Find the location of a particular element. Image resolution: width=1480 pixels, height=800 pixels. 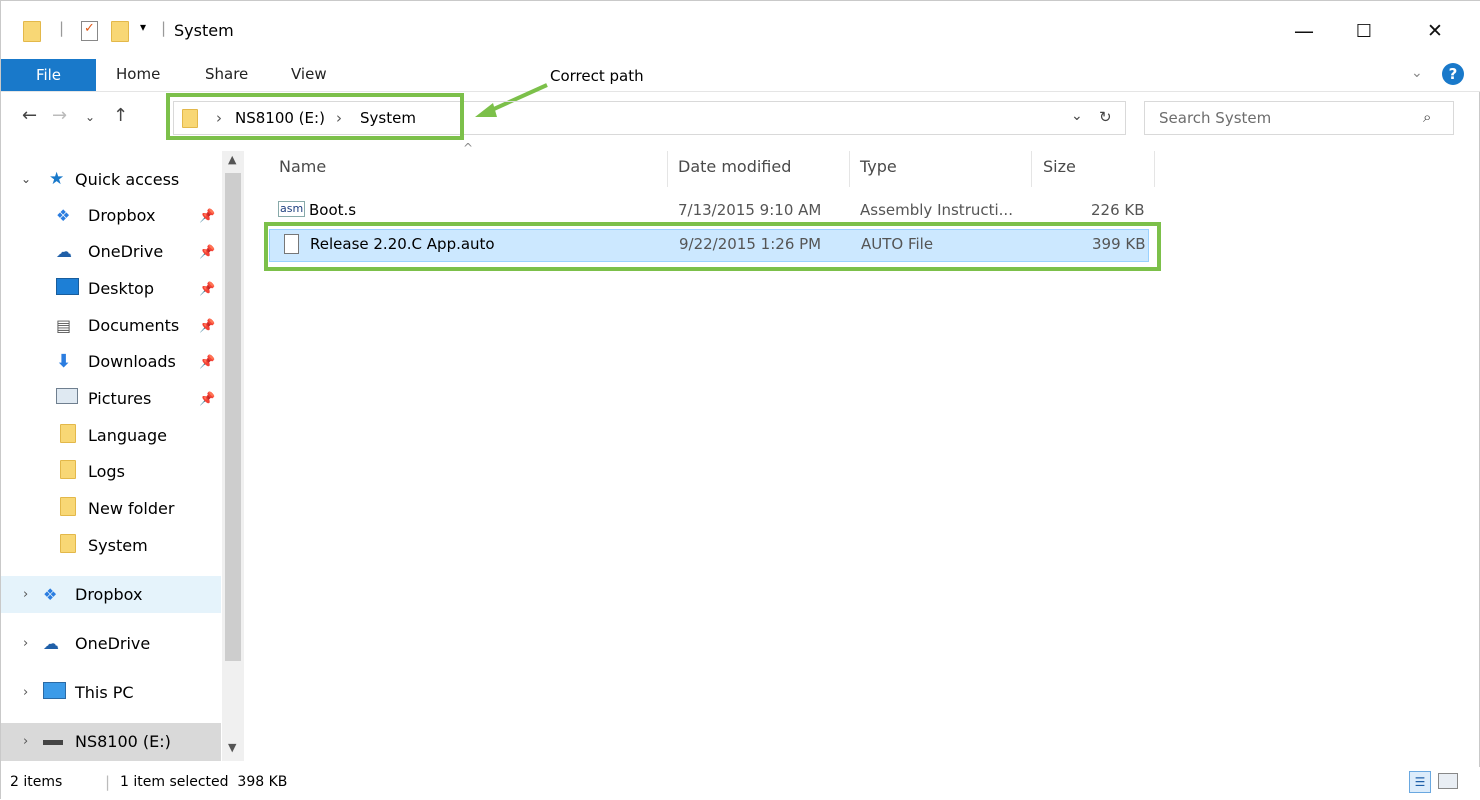

sidebar-item-downloads: ⬇ Downloads is located at coordinates (116, 361).